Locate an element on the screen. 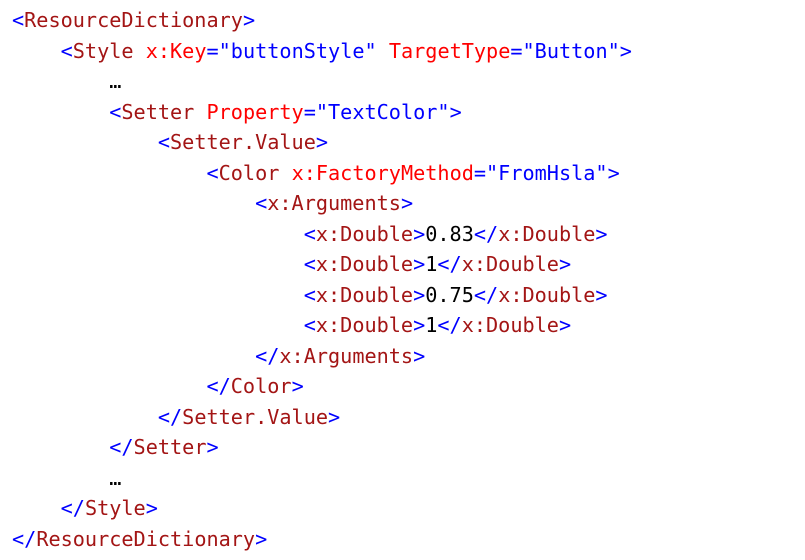  xml-attribute-name: x:FactoryMethod is located at coordinates (382, 172).